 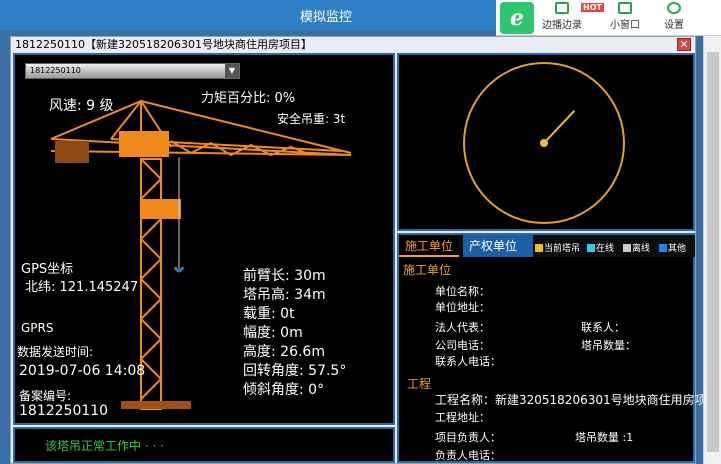 What do you see at coordinates (468, 437) in the screenshot?
I see `project-leader: 项目负责人：` at bounding box center [468, 437].